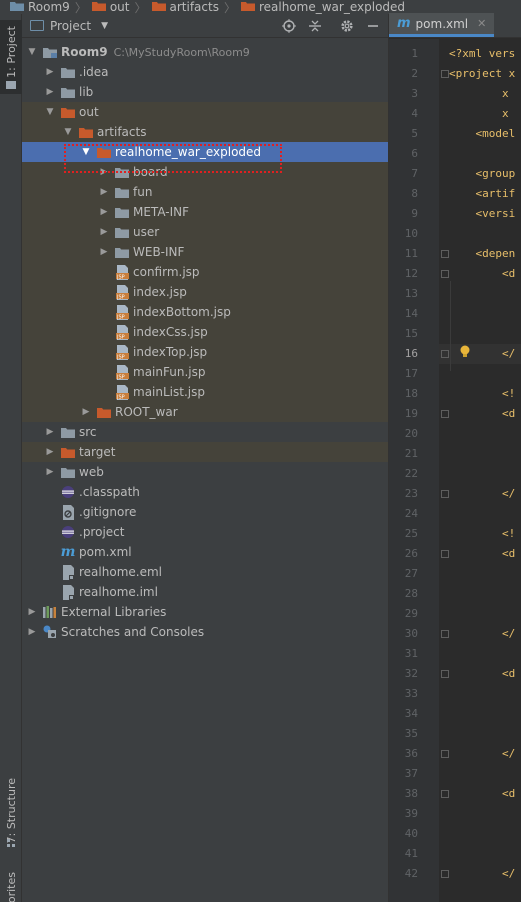 This screenshot has height=902, width=521. Describe the element at coordinates (143, 192) in the screenshot. I see `tree-item-label: fun` at that location.